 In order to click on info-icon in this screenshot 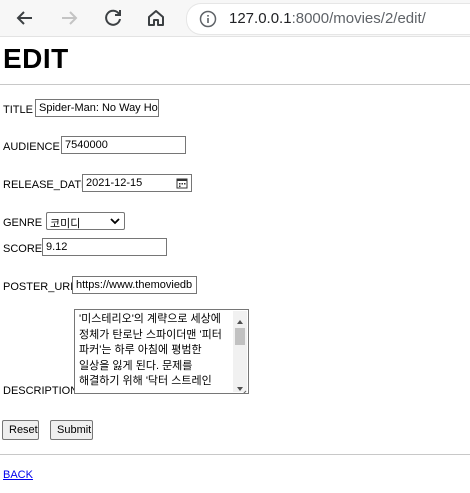, I will do `click(208, 19)`.